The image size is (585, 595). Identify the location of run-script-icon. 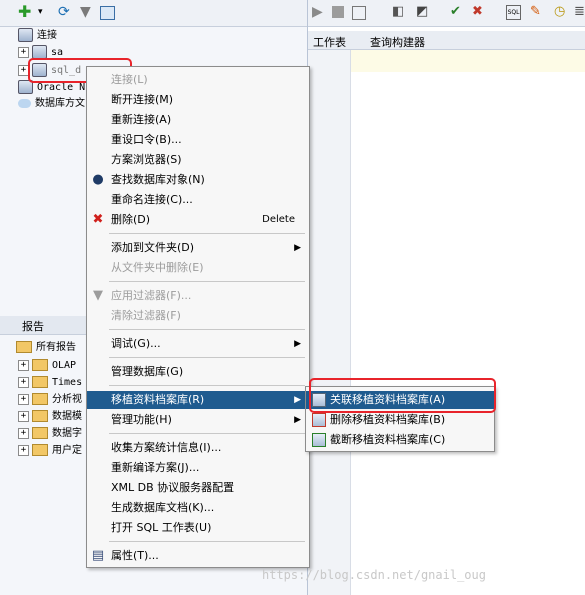
(338, 12).